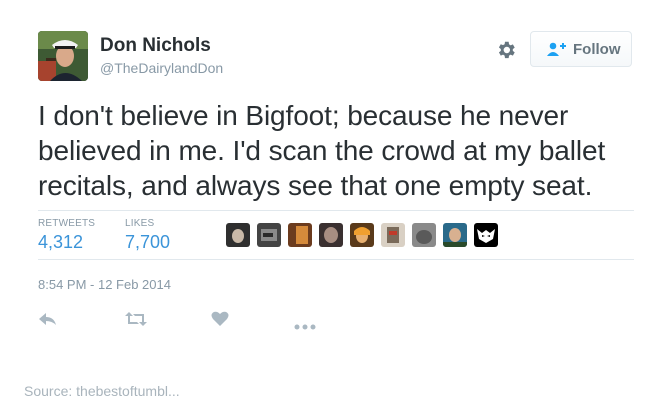 This screenshot has height=420, width=672. Describe the element at coordinates (67, 223) in the screenshot. I see `retweets-label: RETWEETS` at that location.